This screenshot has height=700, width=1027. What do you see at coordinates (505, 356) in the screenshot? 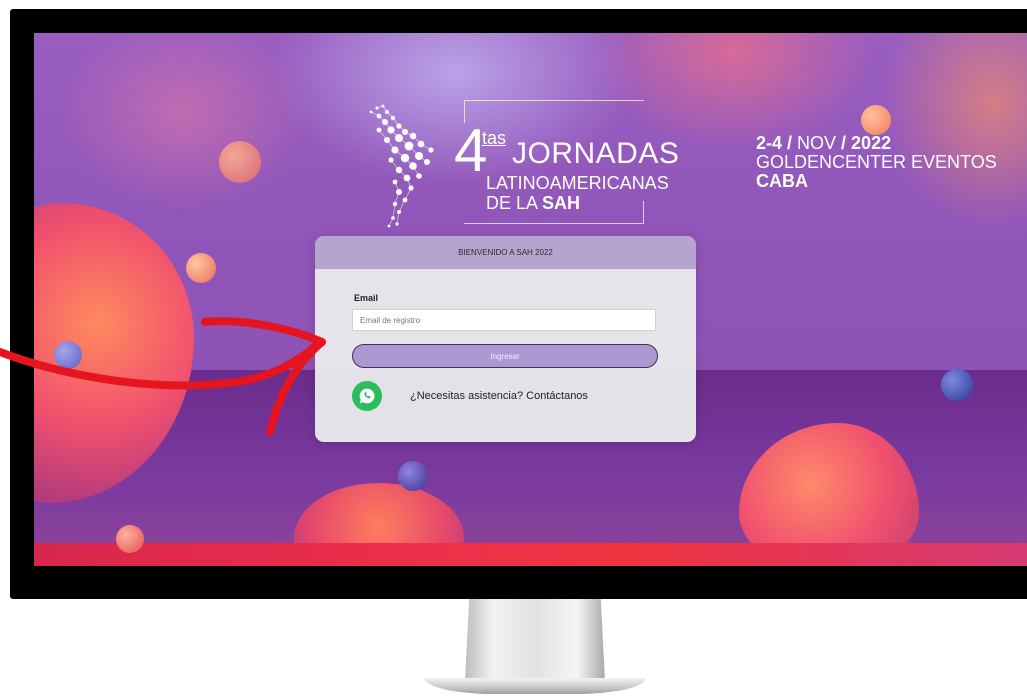
I see `login-button: Ingresar` at bounding box center [505, 356].